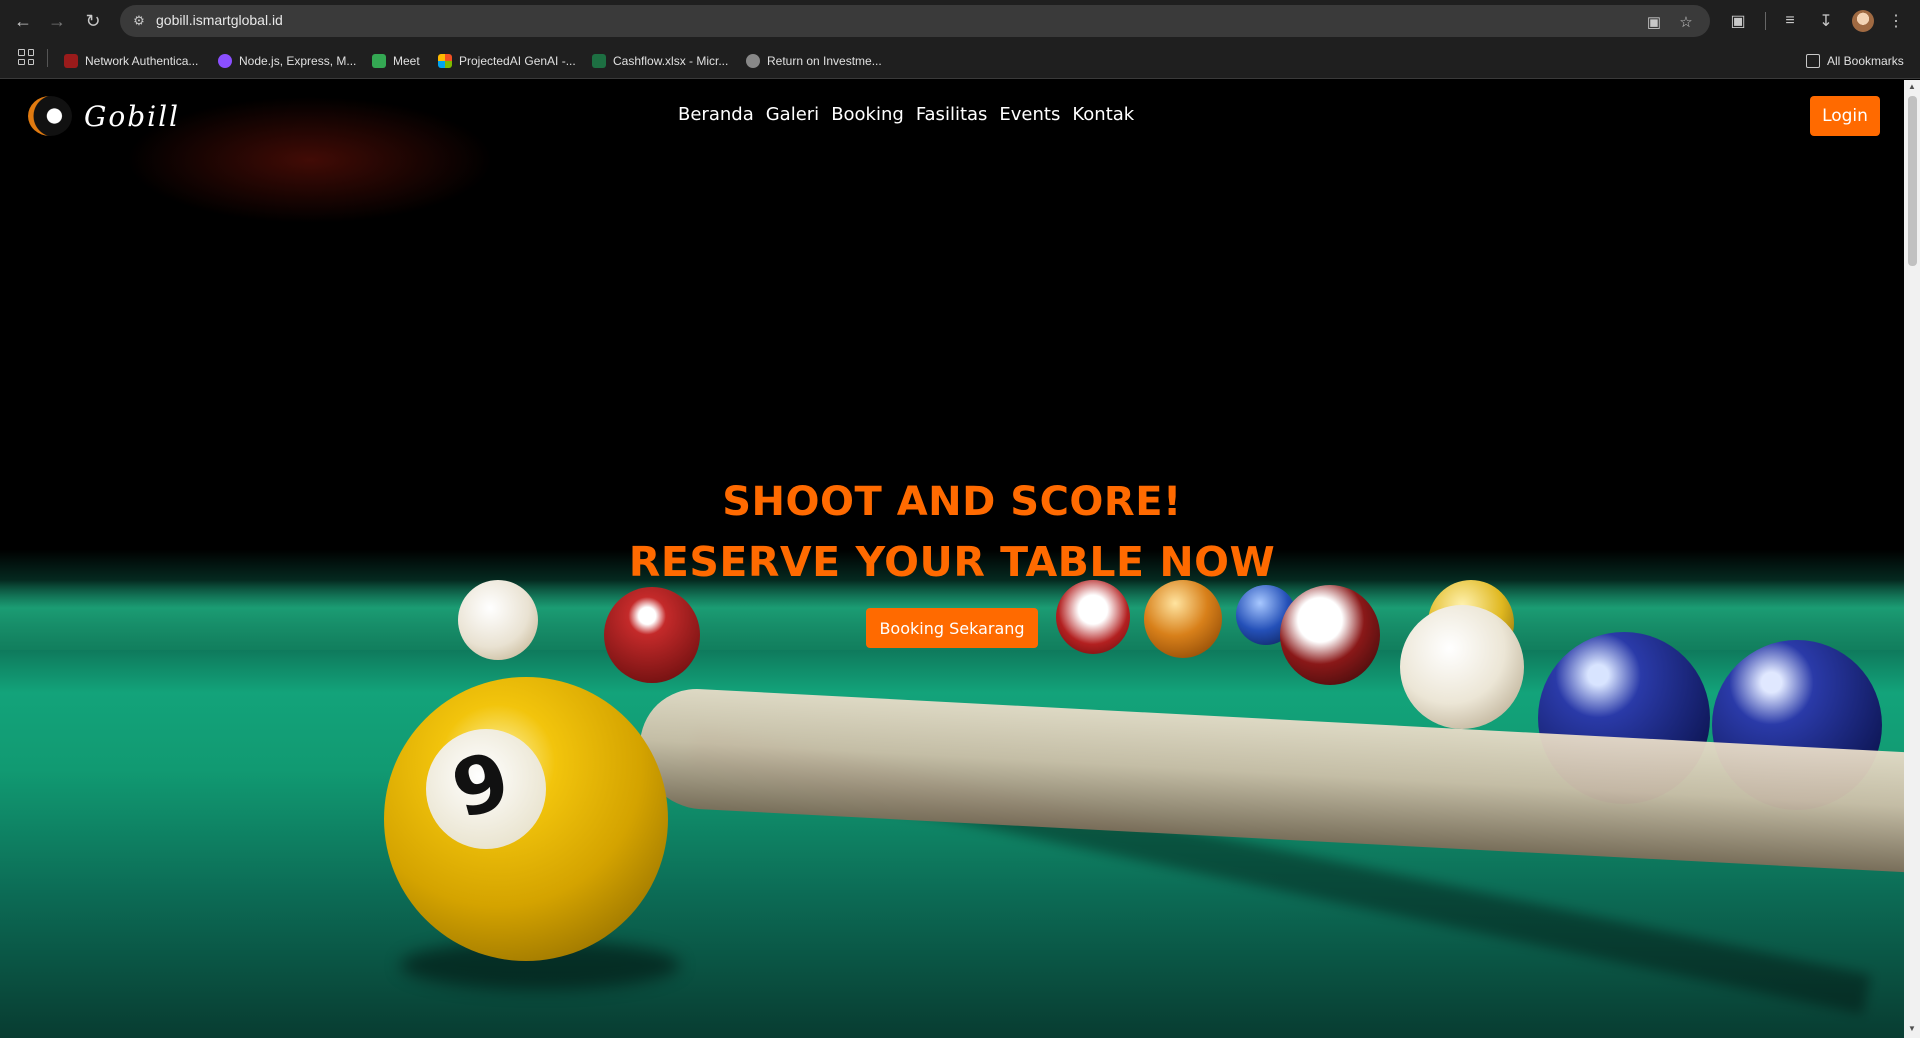 The height and width of the screenshot is (1038, 1920). What do you see at coordinates (1912, 1029) in the screenshot?
I see `scroll-down-icon: ▼` at bounding box center [1912, 1029].